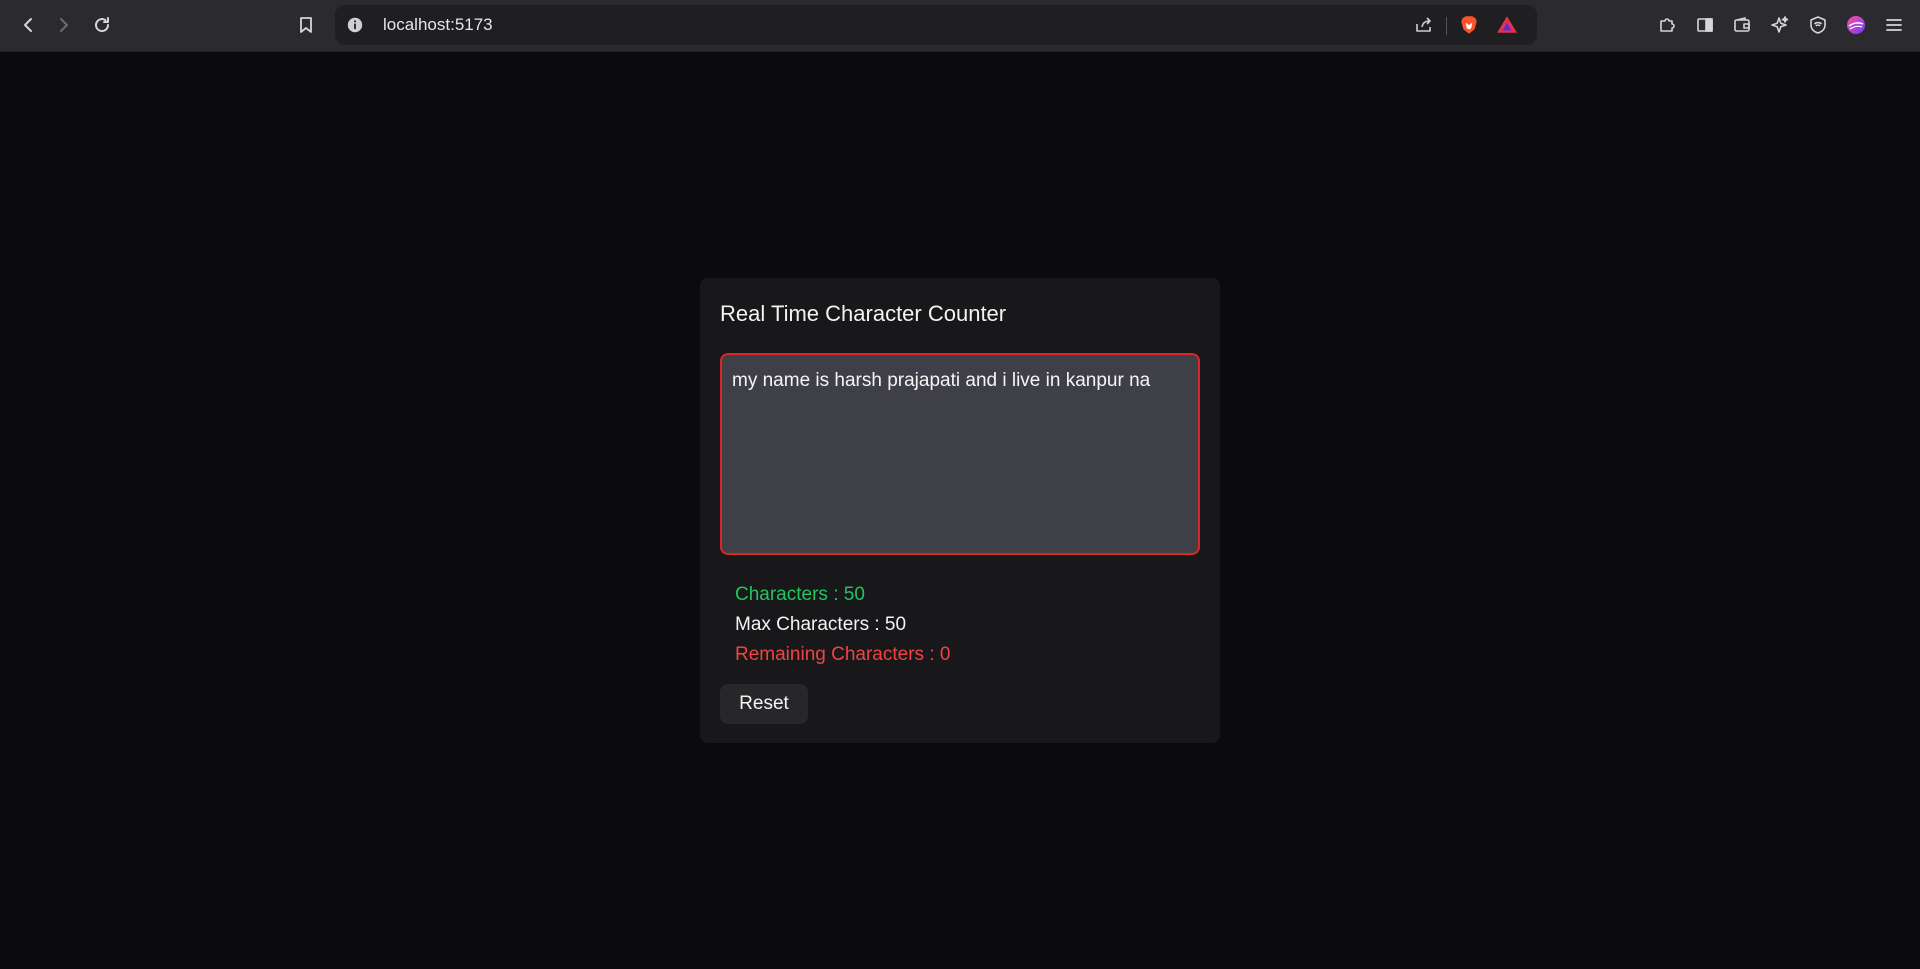 This screenshot has height=969, width=1920. I want to click on text-input, so click(960, 454).